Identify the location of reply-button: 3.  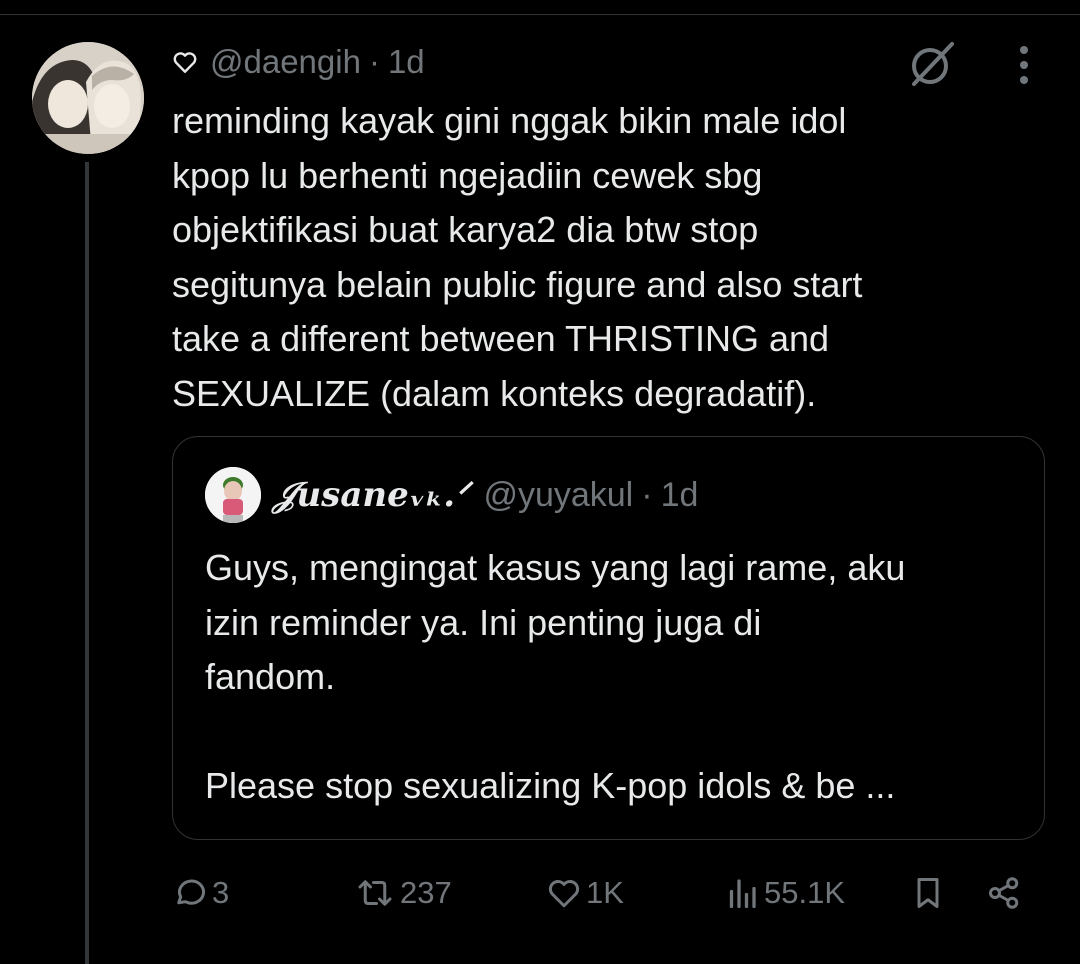
(200, 893).